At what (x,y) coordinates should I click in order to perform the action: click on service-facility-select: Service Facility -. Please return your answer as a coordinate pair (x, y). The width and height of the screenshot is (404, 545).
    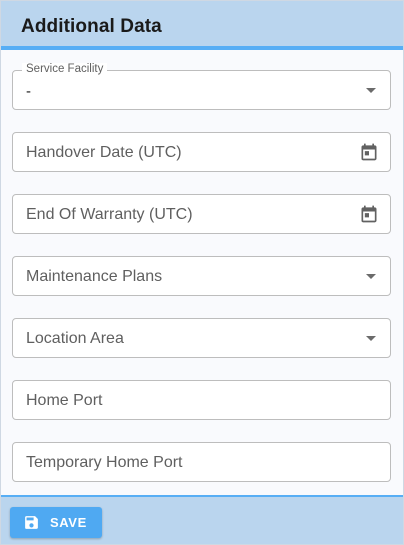
    Looking at the image, I should click on (201, 86).